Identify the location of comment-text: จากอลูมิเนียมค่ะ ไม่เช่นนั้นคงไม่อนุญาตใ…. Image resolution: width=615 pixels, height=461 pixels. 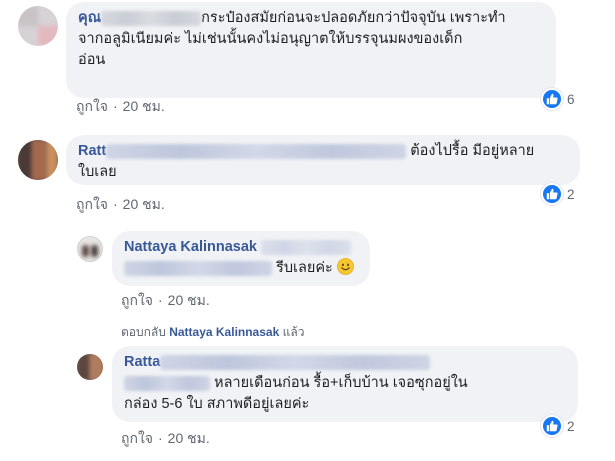
(270, 39).